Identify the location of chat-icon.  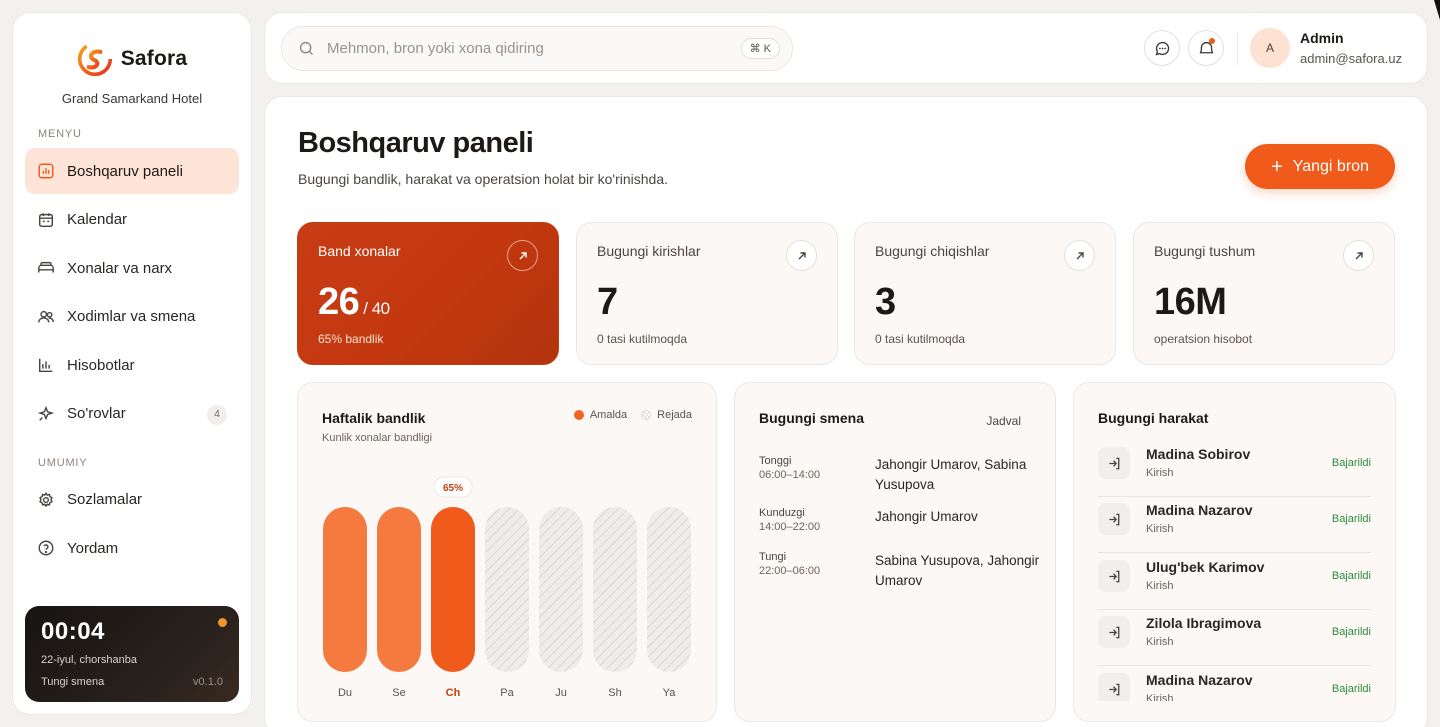
(1162, 48).